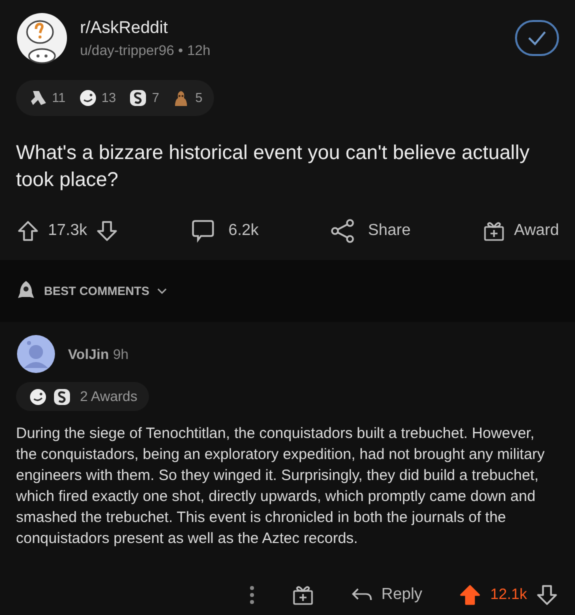  What do you see at coordinates (59, 98) in the screenshot?
I see `award-count: 11` at bounding box center [59, 98].